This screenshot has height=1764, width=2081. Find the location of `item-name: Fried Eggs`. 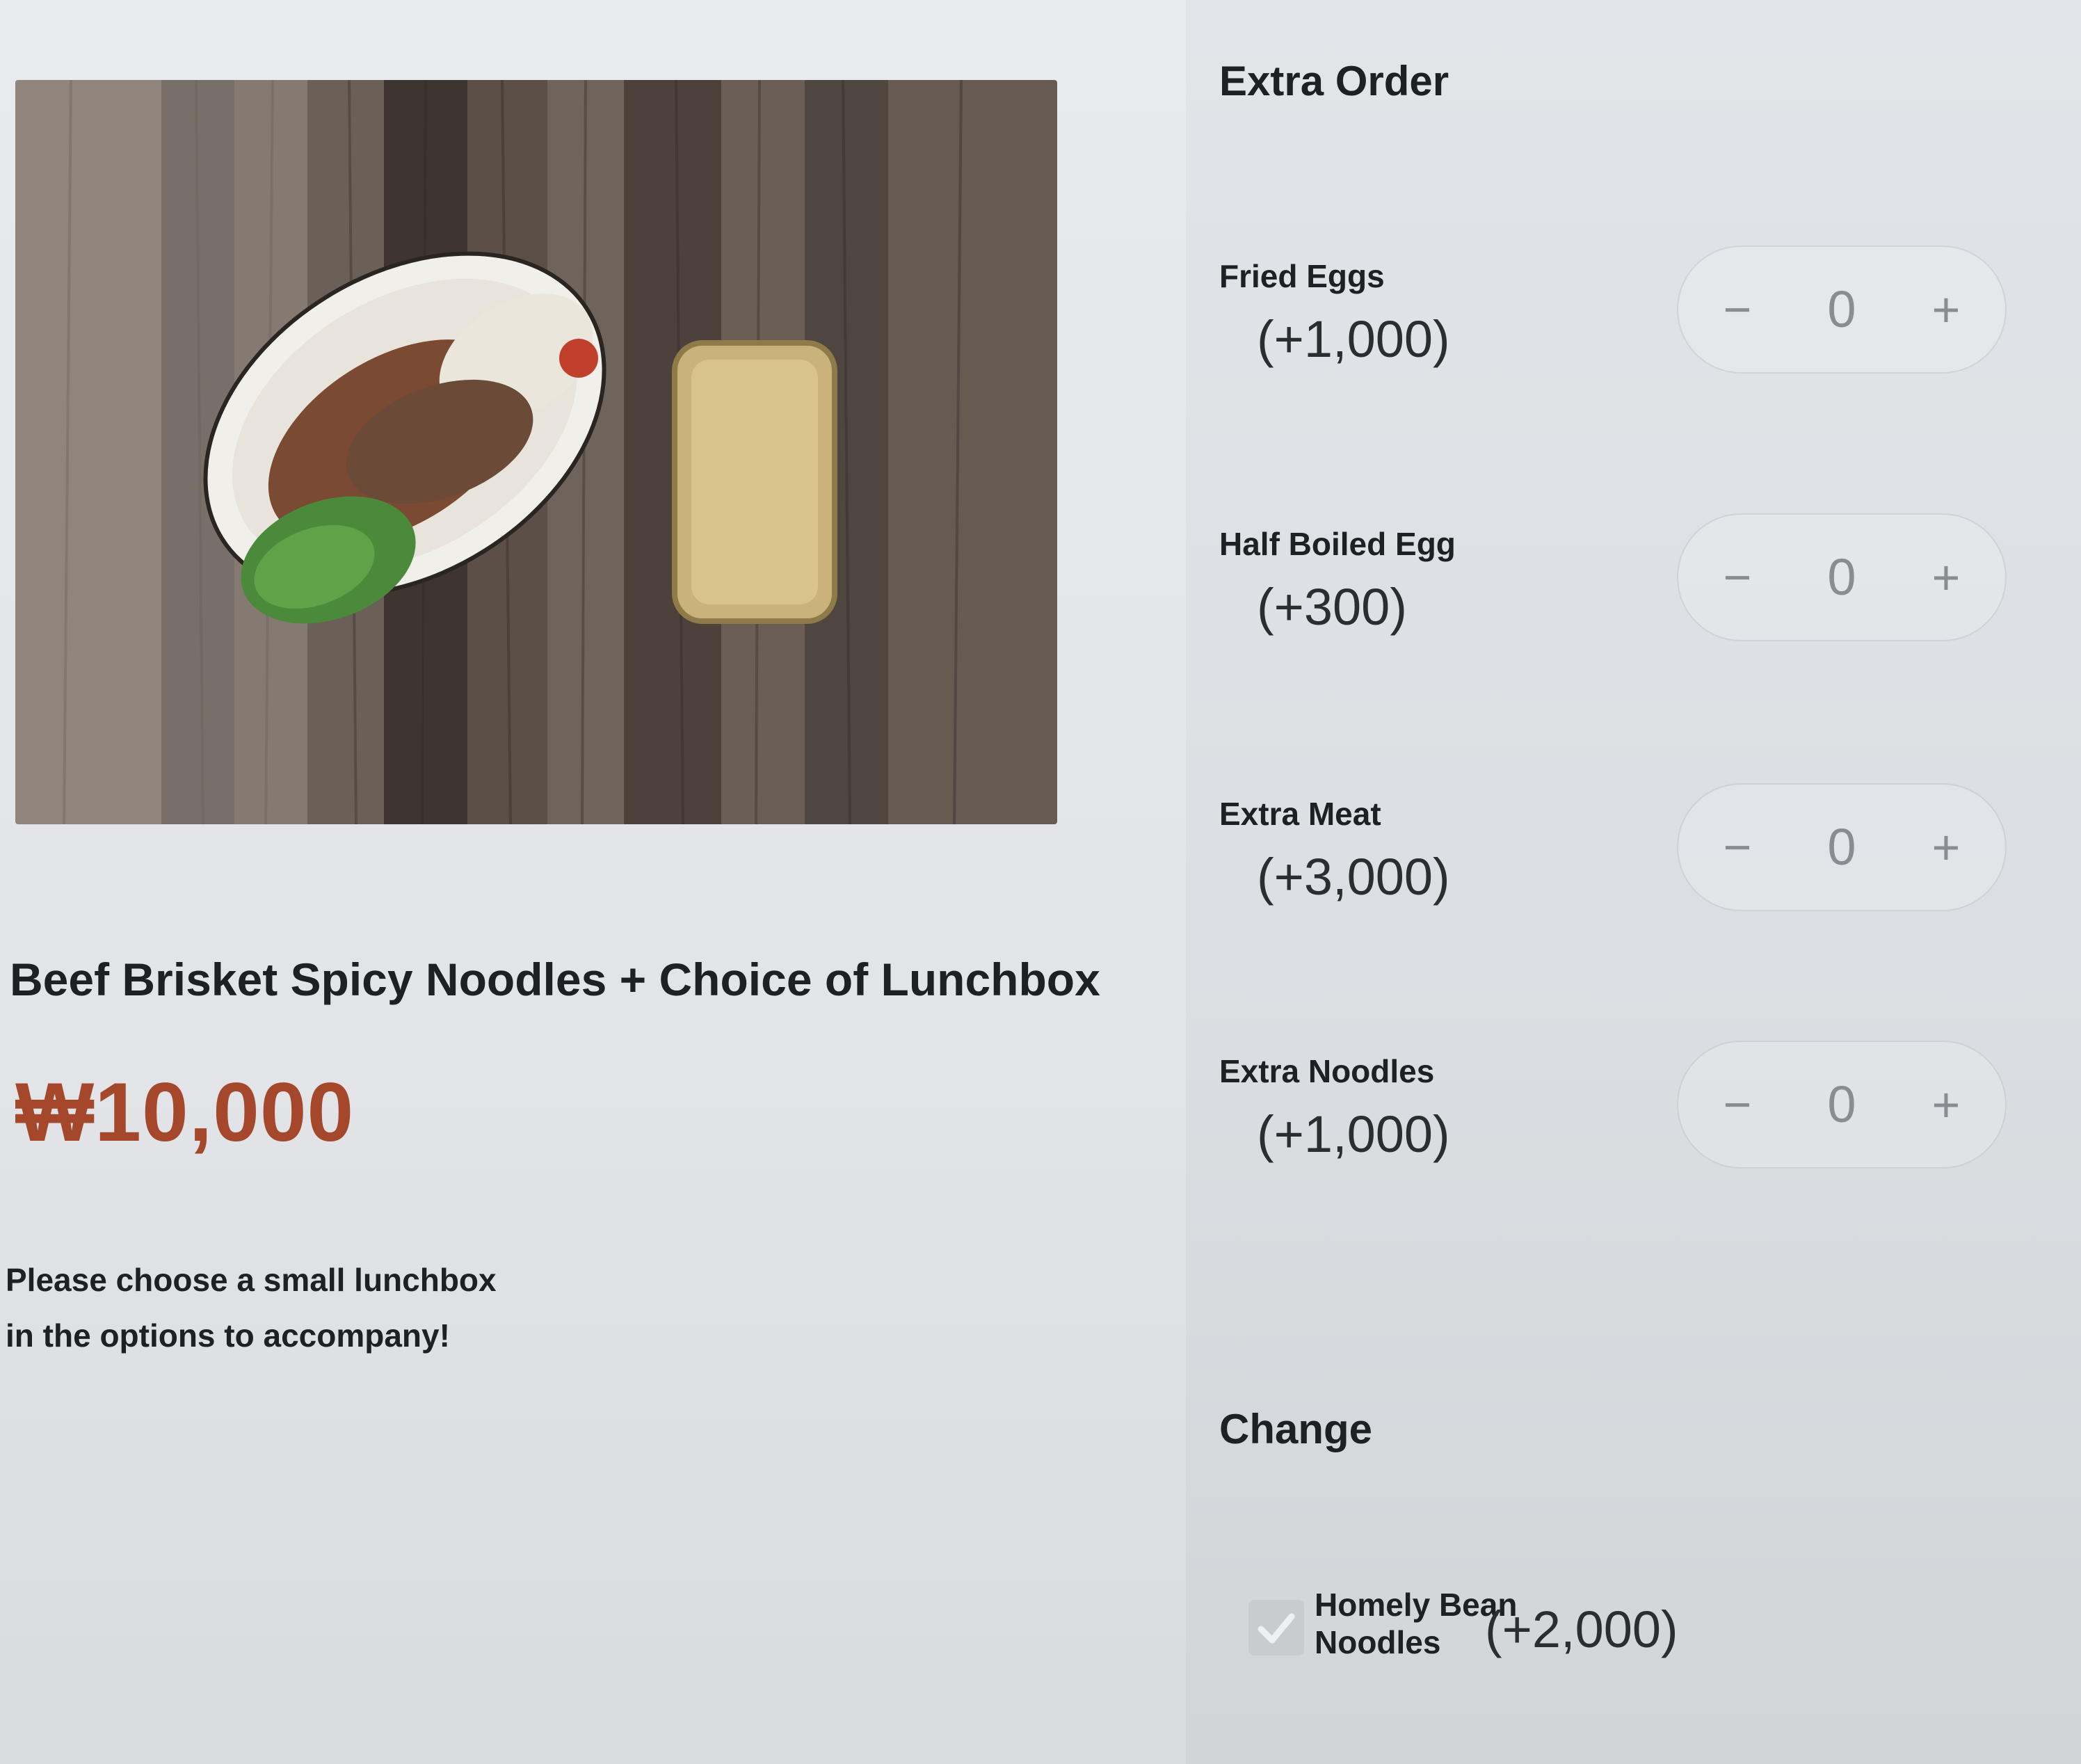

item-name: Fried Eggs is located at coordinates (1302, 276).